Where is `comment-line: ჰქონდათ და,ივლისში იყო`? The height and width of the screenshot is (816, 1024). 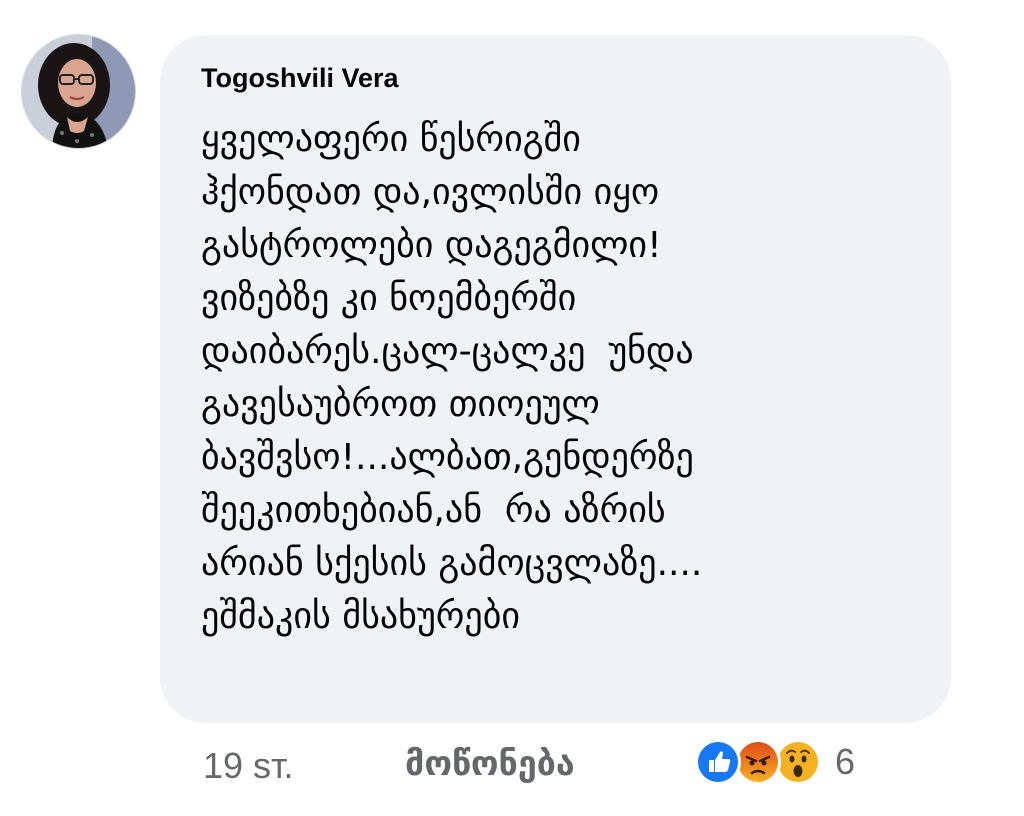 comment-line: ჰქონდათ და,ივლისში იყო is located at coordinates (430, 192).